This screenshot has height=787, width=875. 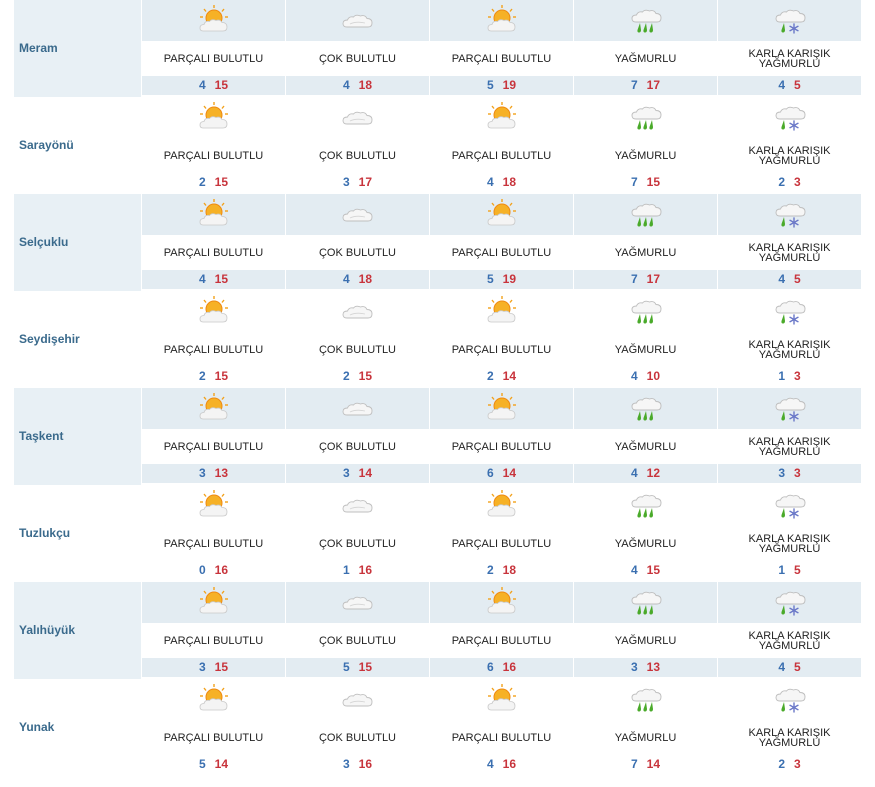 I want to click on city-name: Yalıhüyük, so click(x=47, y=630).